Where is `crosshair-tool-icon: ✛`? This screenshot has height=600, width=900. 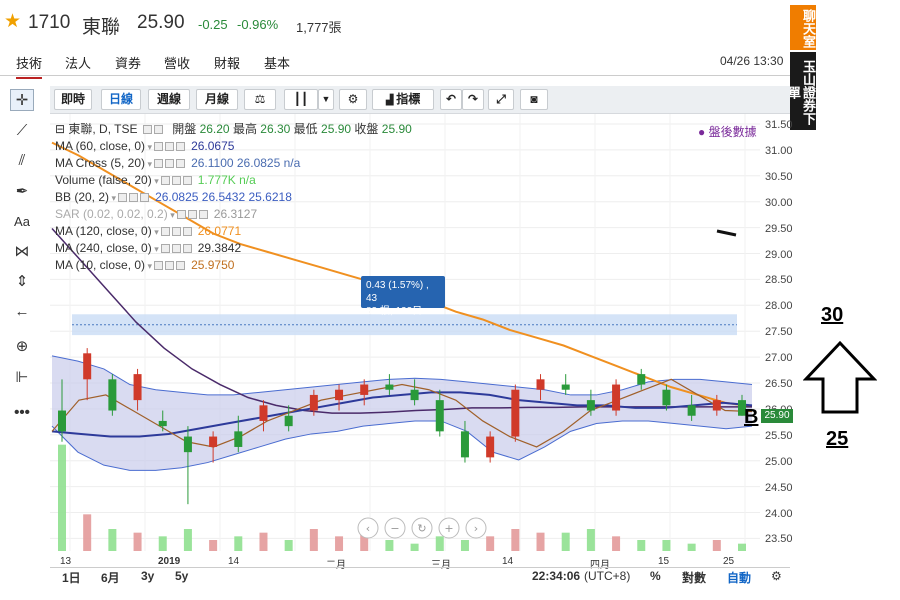 crosshair-tool-icon: ✛ is located at coordinates (22, 100).